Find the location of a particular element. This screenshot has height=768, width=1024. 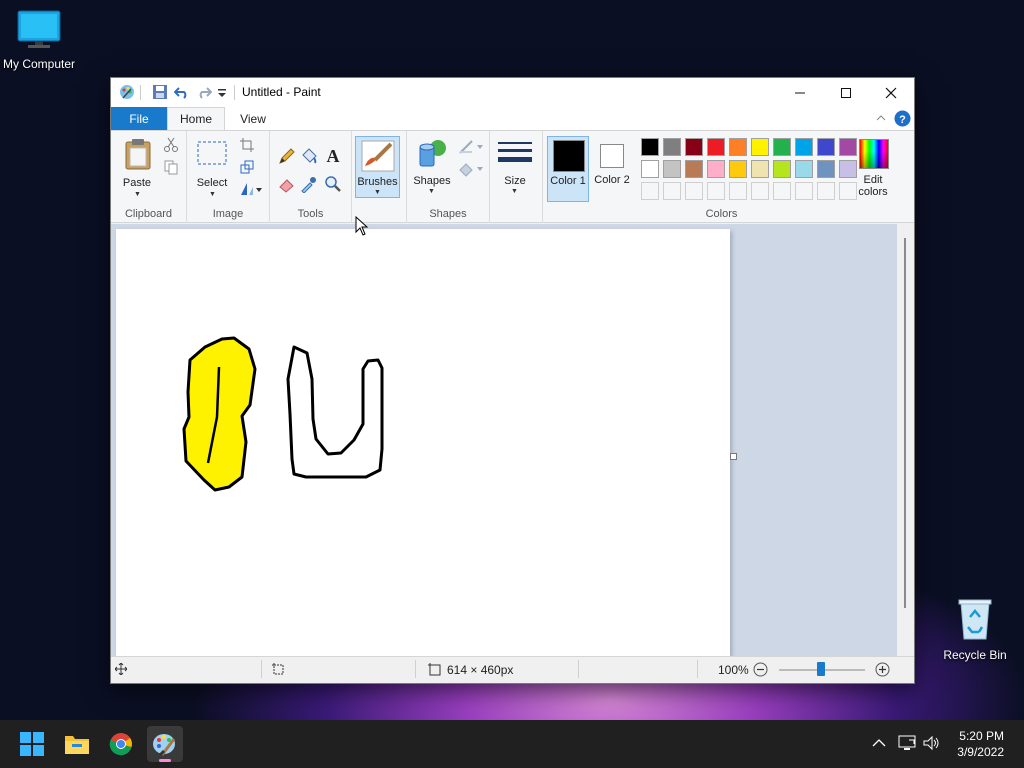

zoom-out-icon is located at coordinates (760, 669).